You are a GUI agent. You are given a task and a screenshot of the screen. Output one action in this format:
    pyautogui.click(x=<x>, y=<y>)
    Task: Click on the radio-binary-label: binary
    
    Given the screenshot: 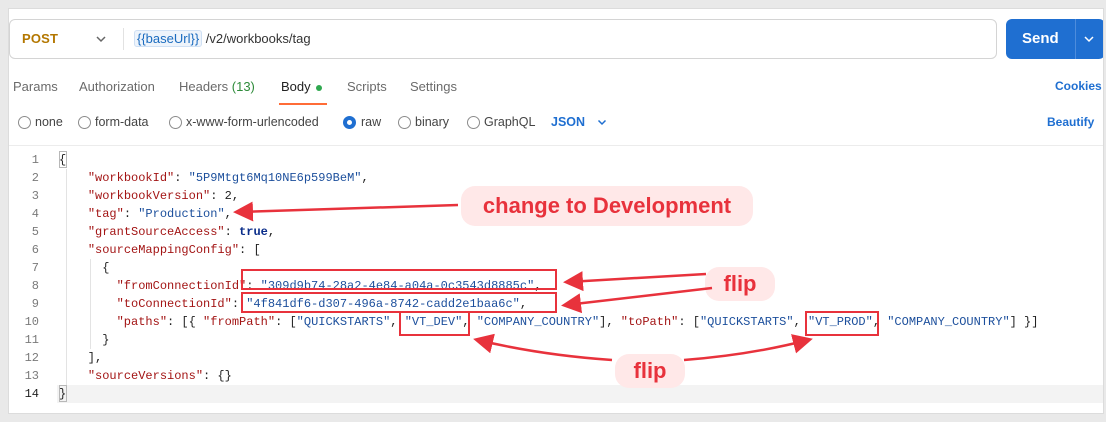 What is the action you would take?
    pyautogui.click(x=432, y=122)
    